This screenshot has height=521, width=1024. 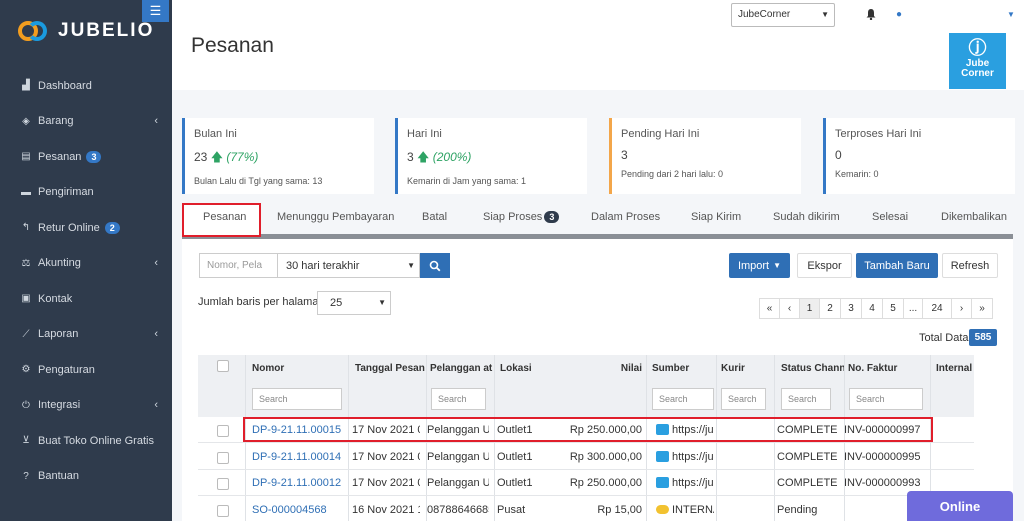 What do you see at coordinates (893, 308) in the screenshot?
I see `page-link: 5` at bounding box center [893, 308].